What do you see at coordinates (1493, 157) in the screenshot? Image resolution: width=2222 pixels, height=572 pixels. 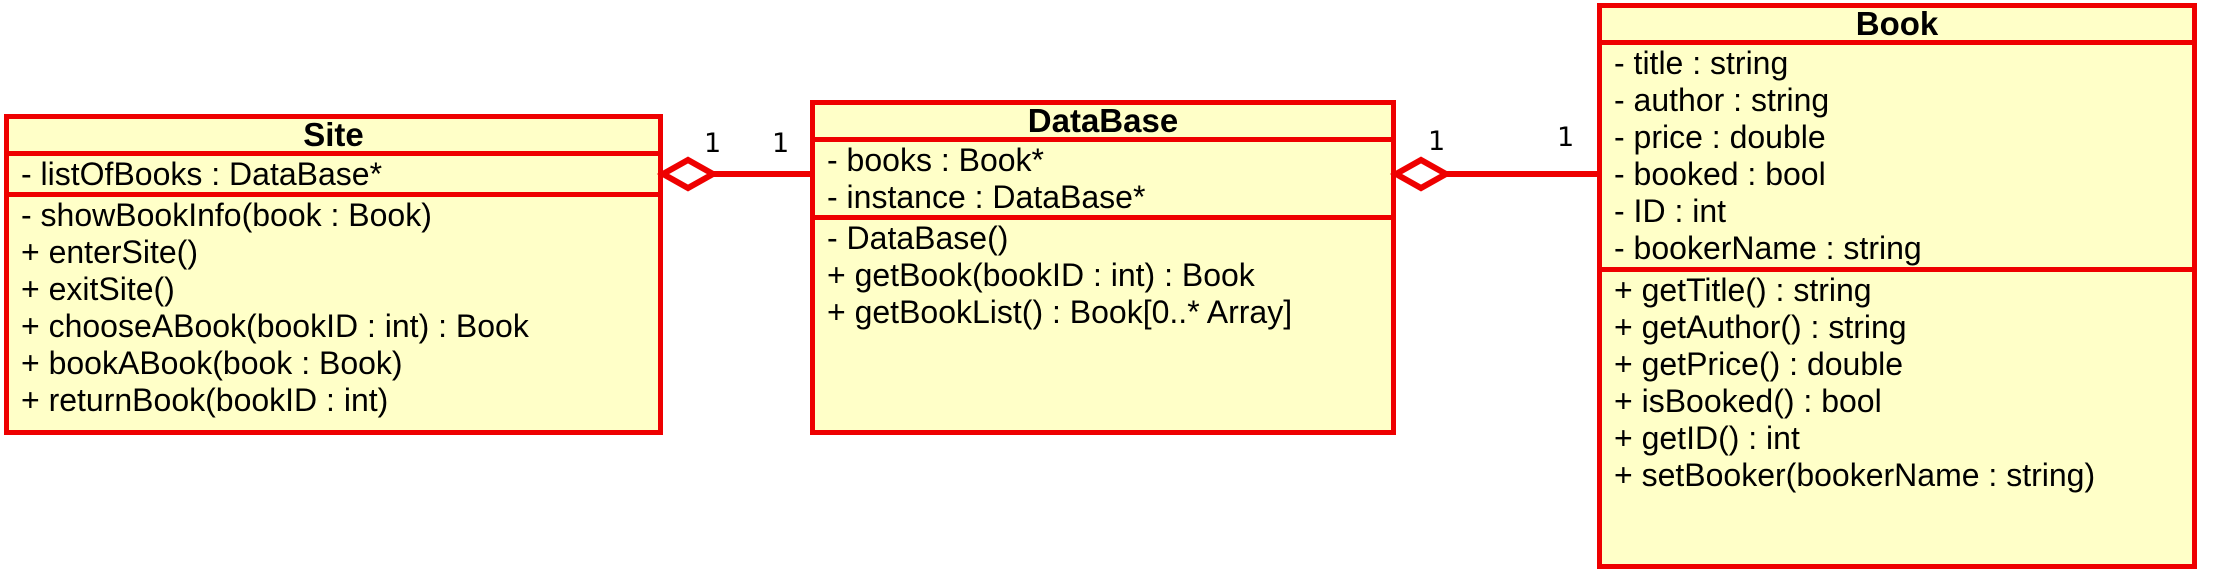 I see `aggregation-database-book: 1 1` at bounding box center [1493, 157].